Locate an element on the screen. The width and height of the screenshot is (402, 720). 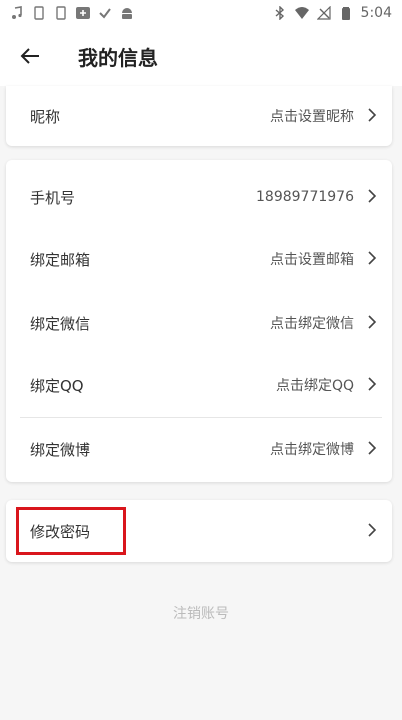
music-note-icon is located at coordinates (17, 13).